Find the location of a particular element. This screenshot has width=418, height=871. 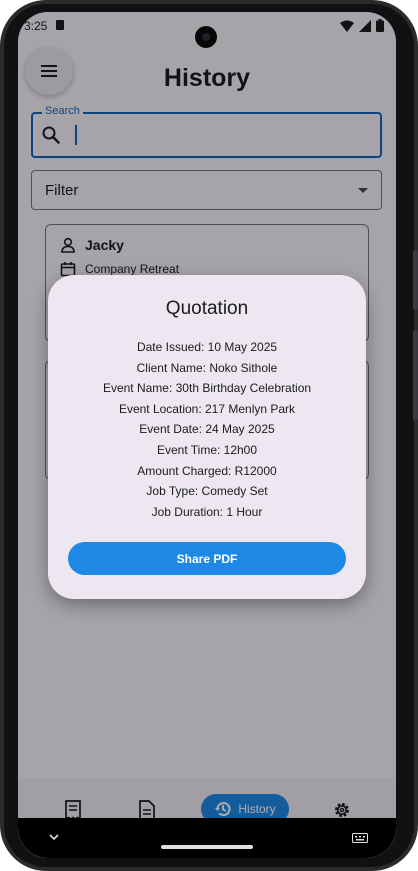

job-type: Job Type: Comedy Set is located at coordinates (207, 491).